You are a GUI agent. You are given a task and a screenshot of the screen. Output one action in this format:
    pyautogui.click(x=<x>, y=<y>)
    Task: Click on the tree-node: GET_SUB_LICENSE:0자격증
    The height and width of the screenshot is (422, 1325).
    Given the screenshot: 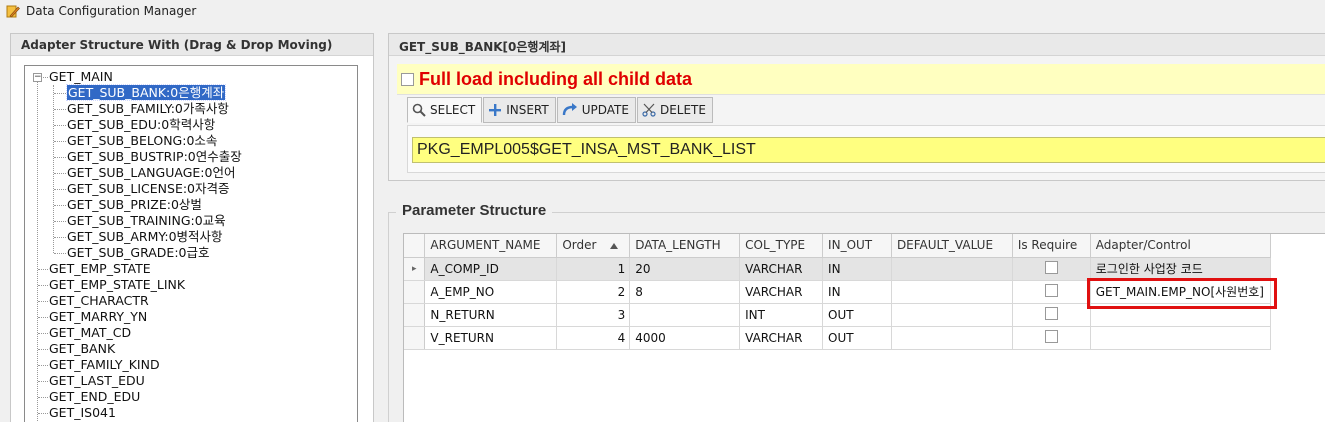 What is the action you would take?
    pyautogui.click(x=148, y=189)
    